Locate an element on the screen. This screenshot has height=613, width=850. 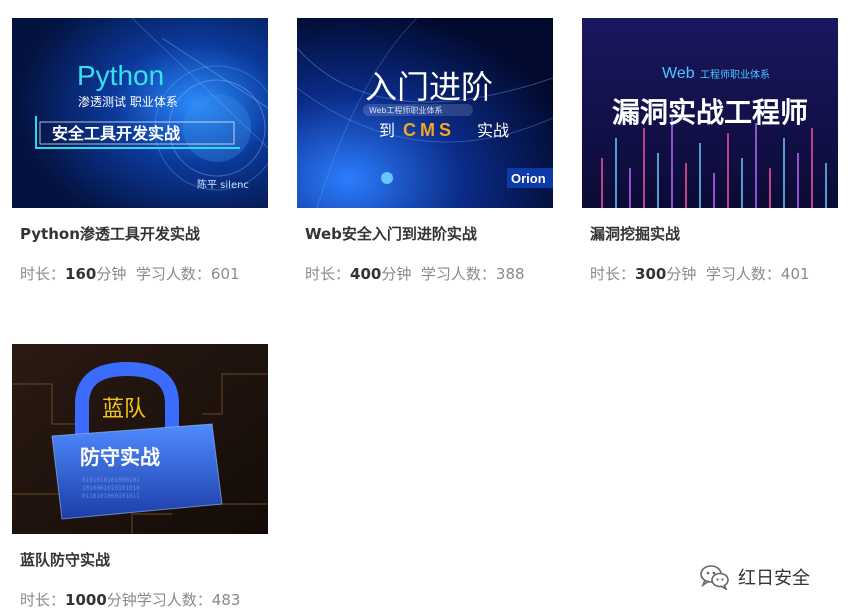
duration-value: 300 is located at coordinates (651, 274).